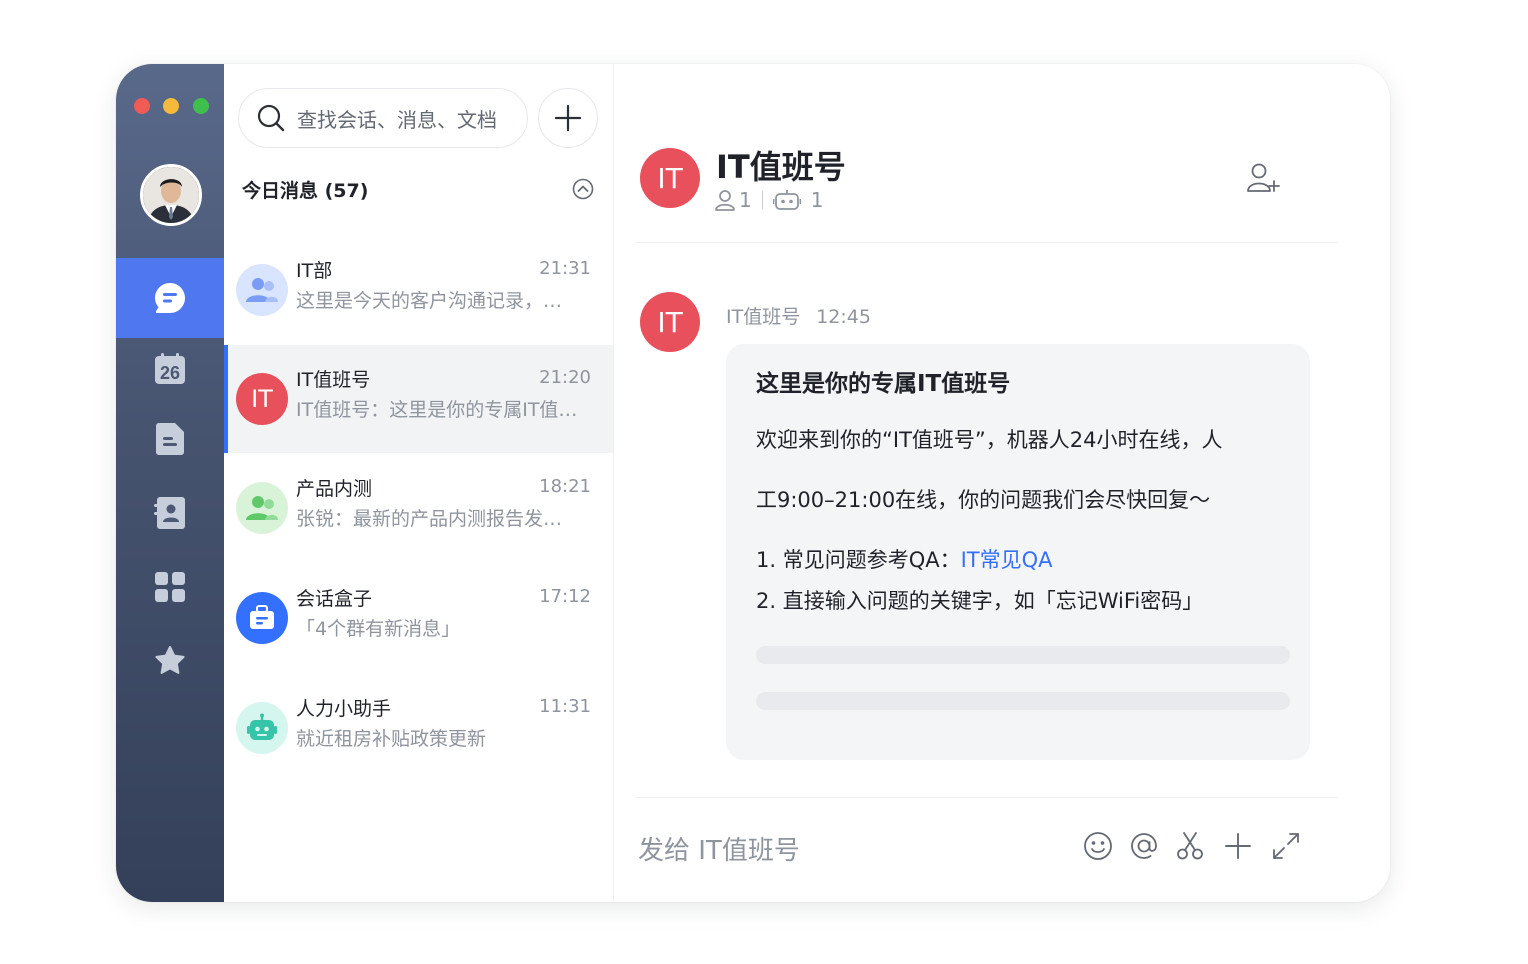  I want to click on nav-calendar: 26, so click(170, 369).